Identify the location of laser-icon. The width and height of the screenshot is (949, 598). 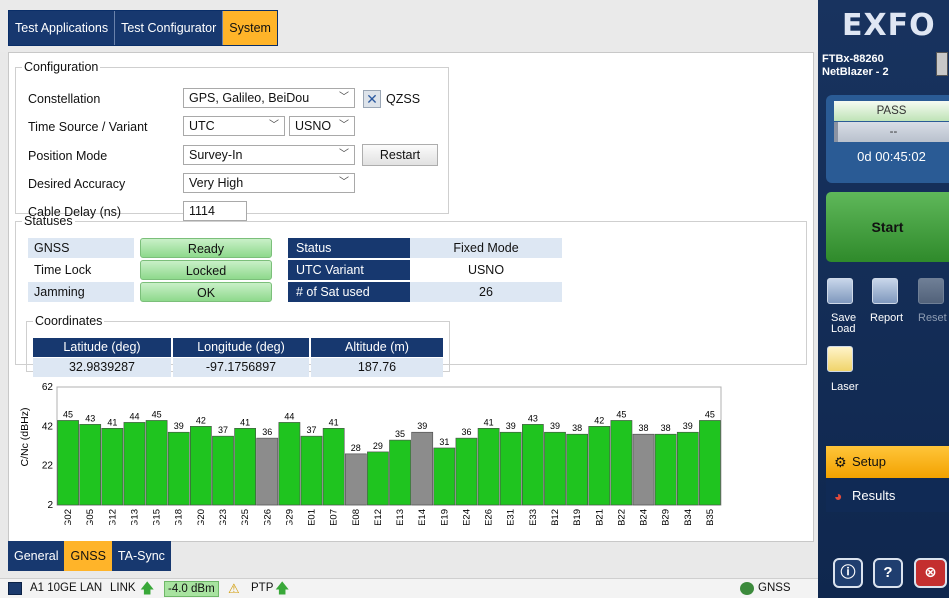
(840, 359).